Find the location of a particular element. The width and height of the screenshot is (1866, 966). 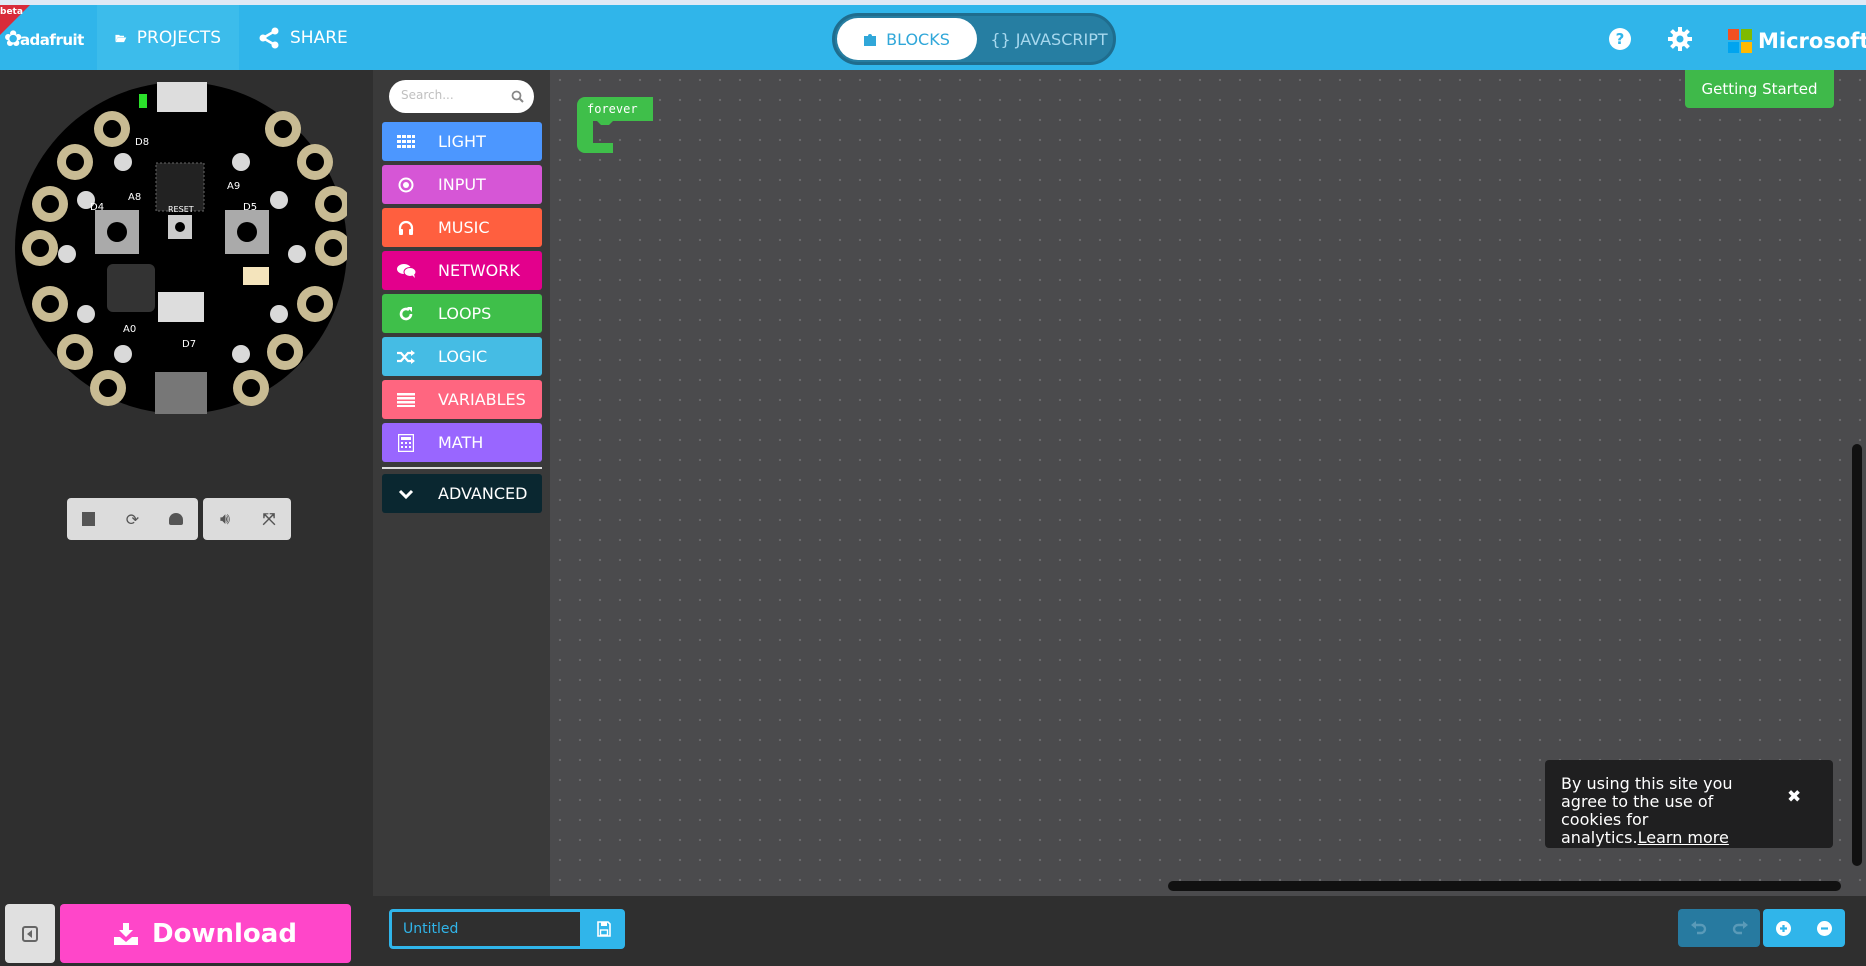

battery-connector is located at coordinates (181, 393).